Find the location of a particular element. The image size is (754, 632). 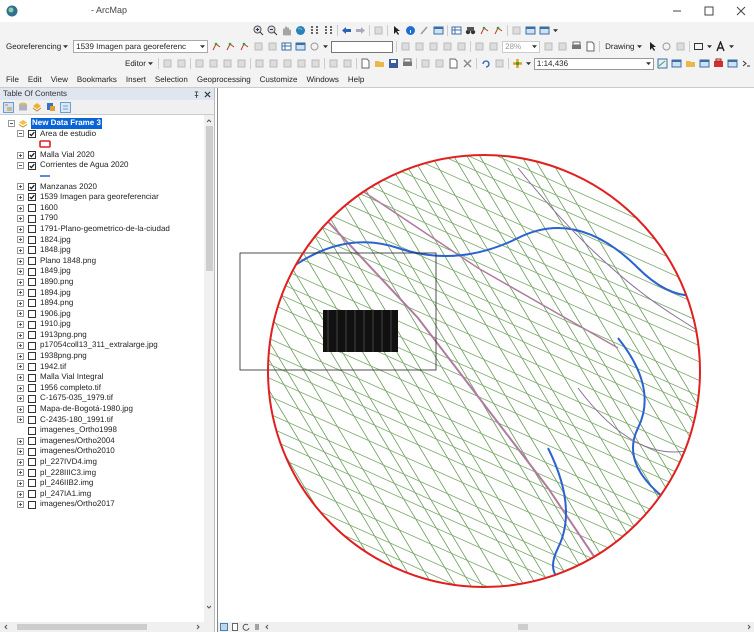

layer-name: Malla Vial Integral is located at coordinates (72, 377).